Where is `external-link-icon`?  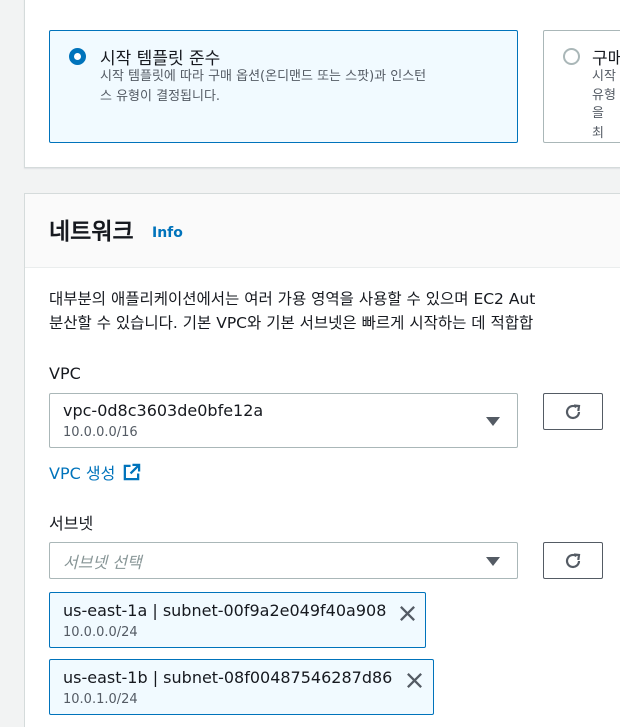 external-link-icon is located at coordinates (132, 471).